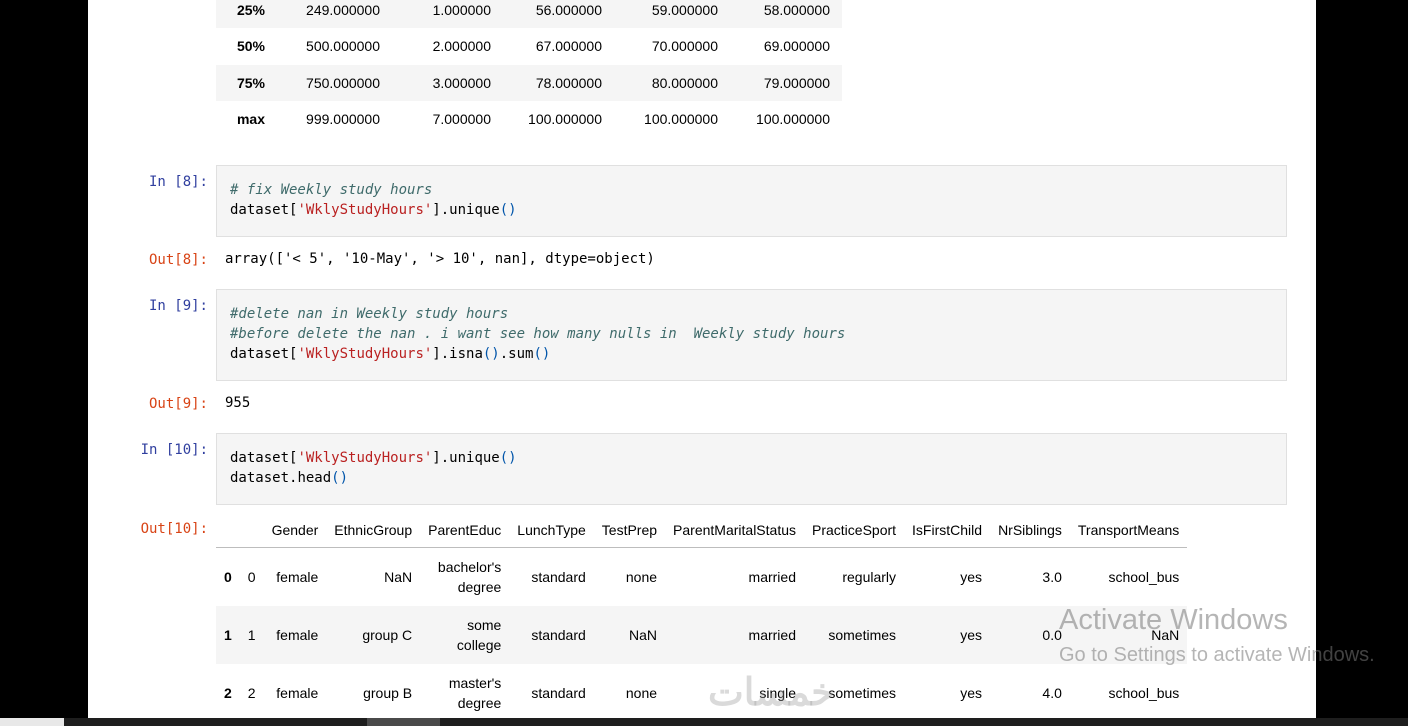 The height and width of the screenshot is (726, 1408). What do you see at coordinates (551, 530) in the screenshot?
I see `column-header: LunchType` at bounding box center [551, 530].